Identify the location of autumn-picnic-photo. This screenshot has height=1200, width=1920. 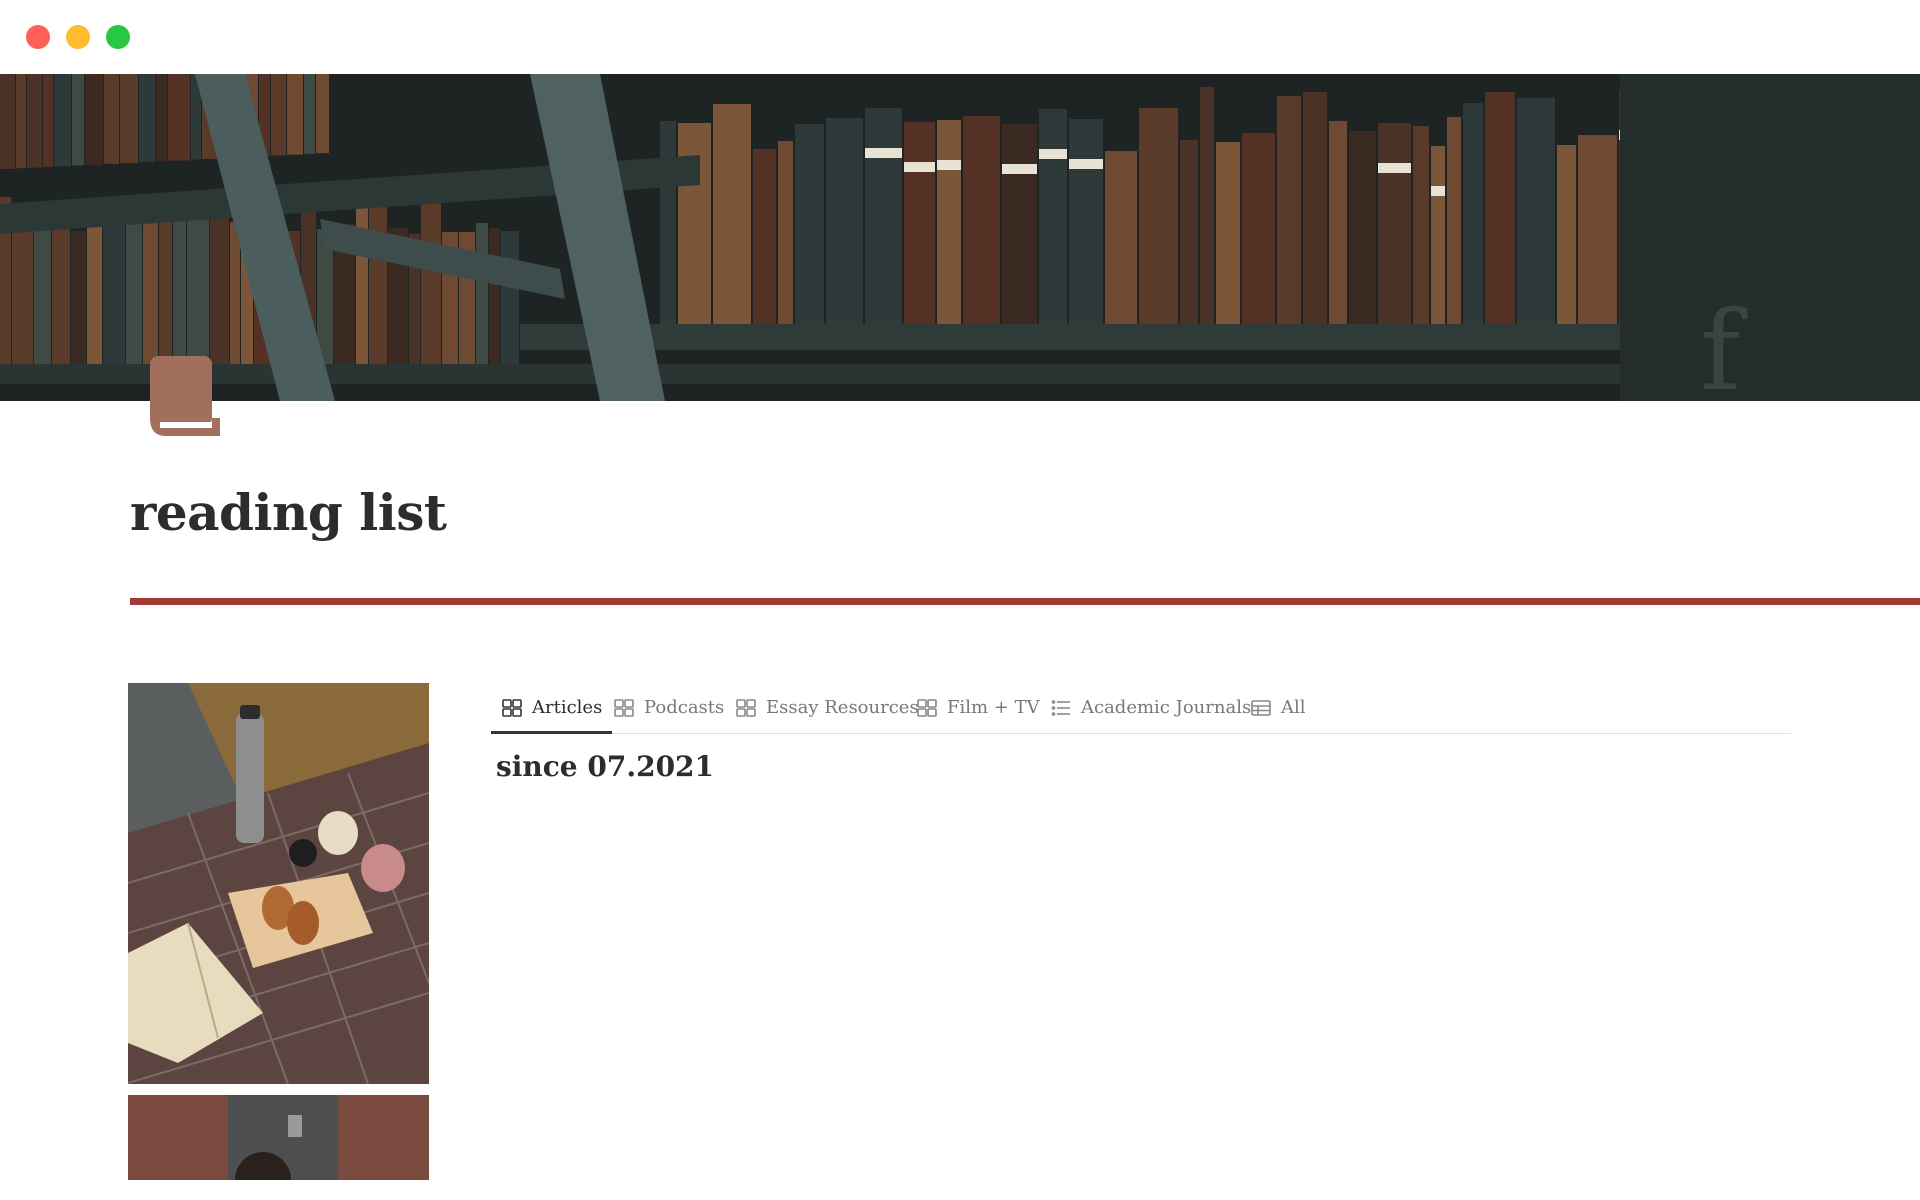
(278, 883).